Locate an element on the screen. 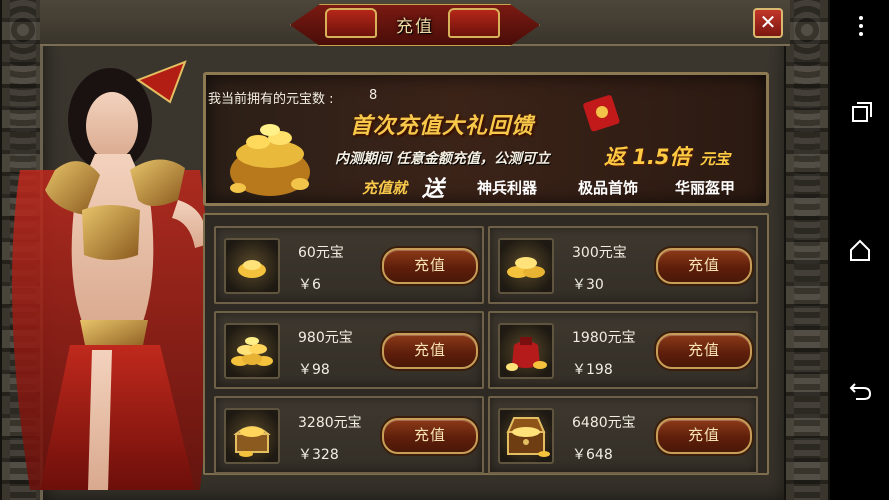 This screenshot has height=500, width=889. banner-bonus: 返 1.5倍 is located at coordinates (647, 157).